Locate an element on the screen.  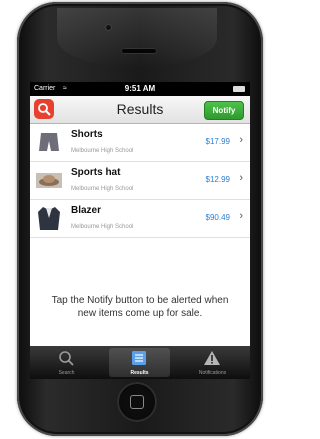
warning-icon is located at coordinates (212, 358).